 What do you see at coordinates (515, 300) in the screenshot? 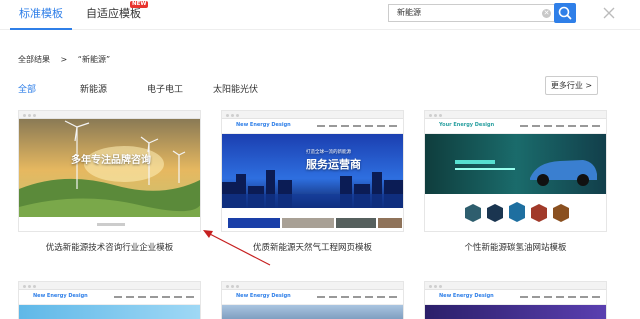
I see `template-card-6: New Energy Design` at bounding box center [515, 300].